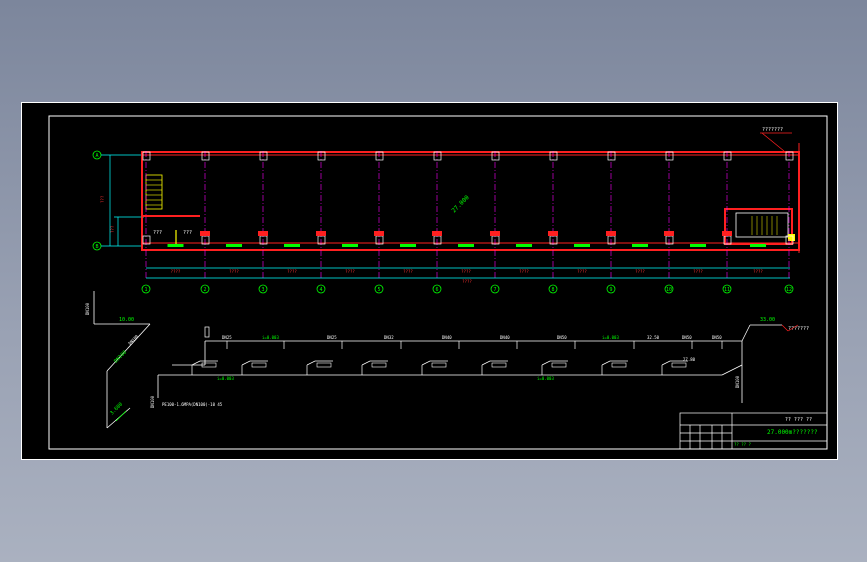 This screenshot has height=562, width=867. I want to click on svg-text: PE100-1.6MPA(DN100)-10 45, so click(192, 404).